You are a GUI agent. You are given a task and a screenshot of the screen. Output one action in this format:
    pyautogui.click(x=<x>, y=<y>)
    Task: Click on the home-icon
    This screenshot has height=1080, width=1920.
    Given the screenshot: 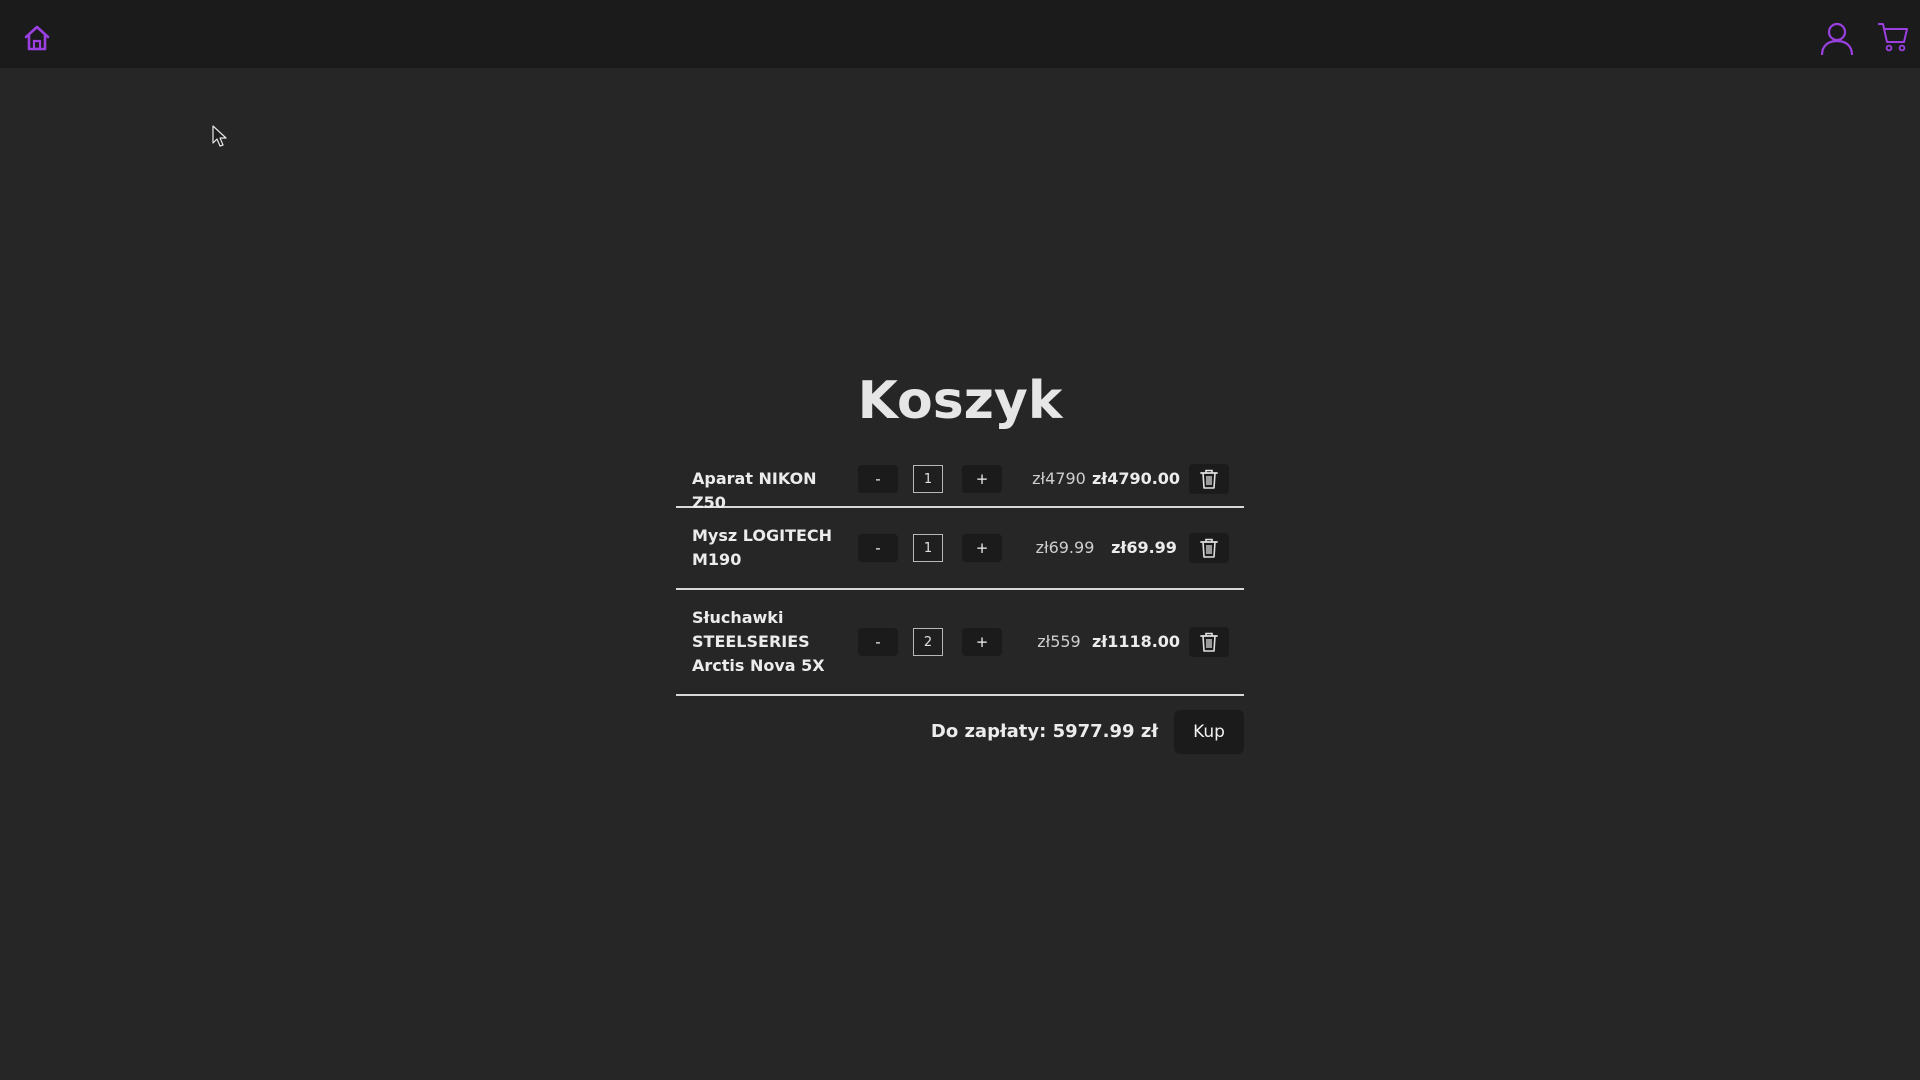 What is the action you would take?
    pyautogui.click(x=37, y=38)
    